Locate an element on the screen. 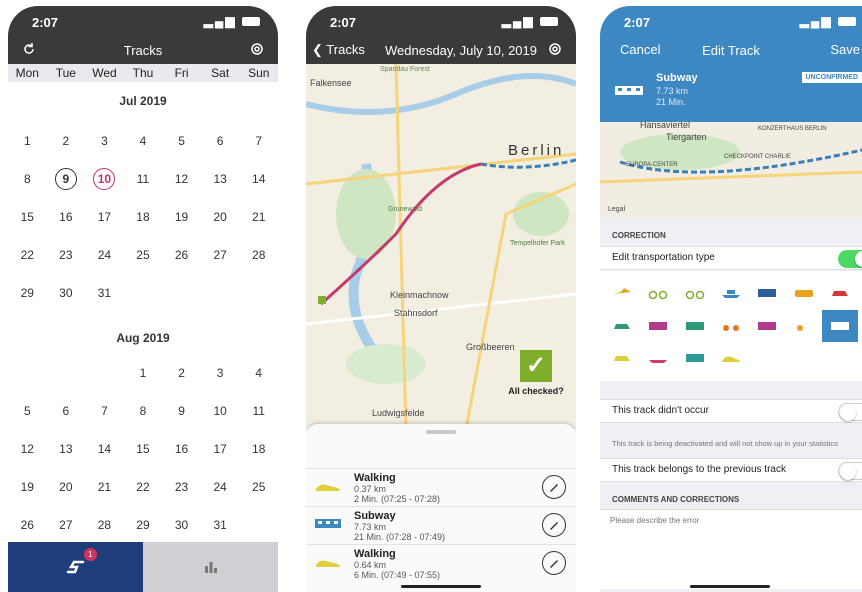 This screenshot has height=592, width=862. all-checked-button: ✓ All checked? is located at coordinates (536, 373).